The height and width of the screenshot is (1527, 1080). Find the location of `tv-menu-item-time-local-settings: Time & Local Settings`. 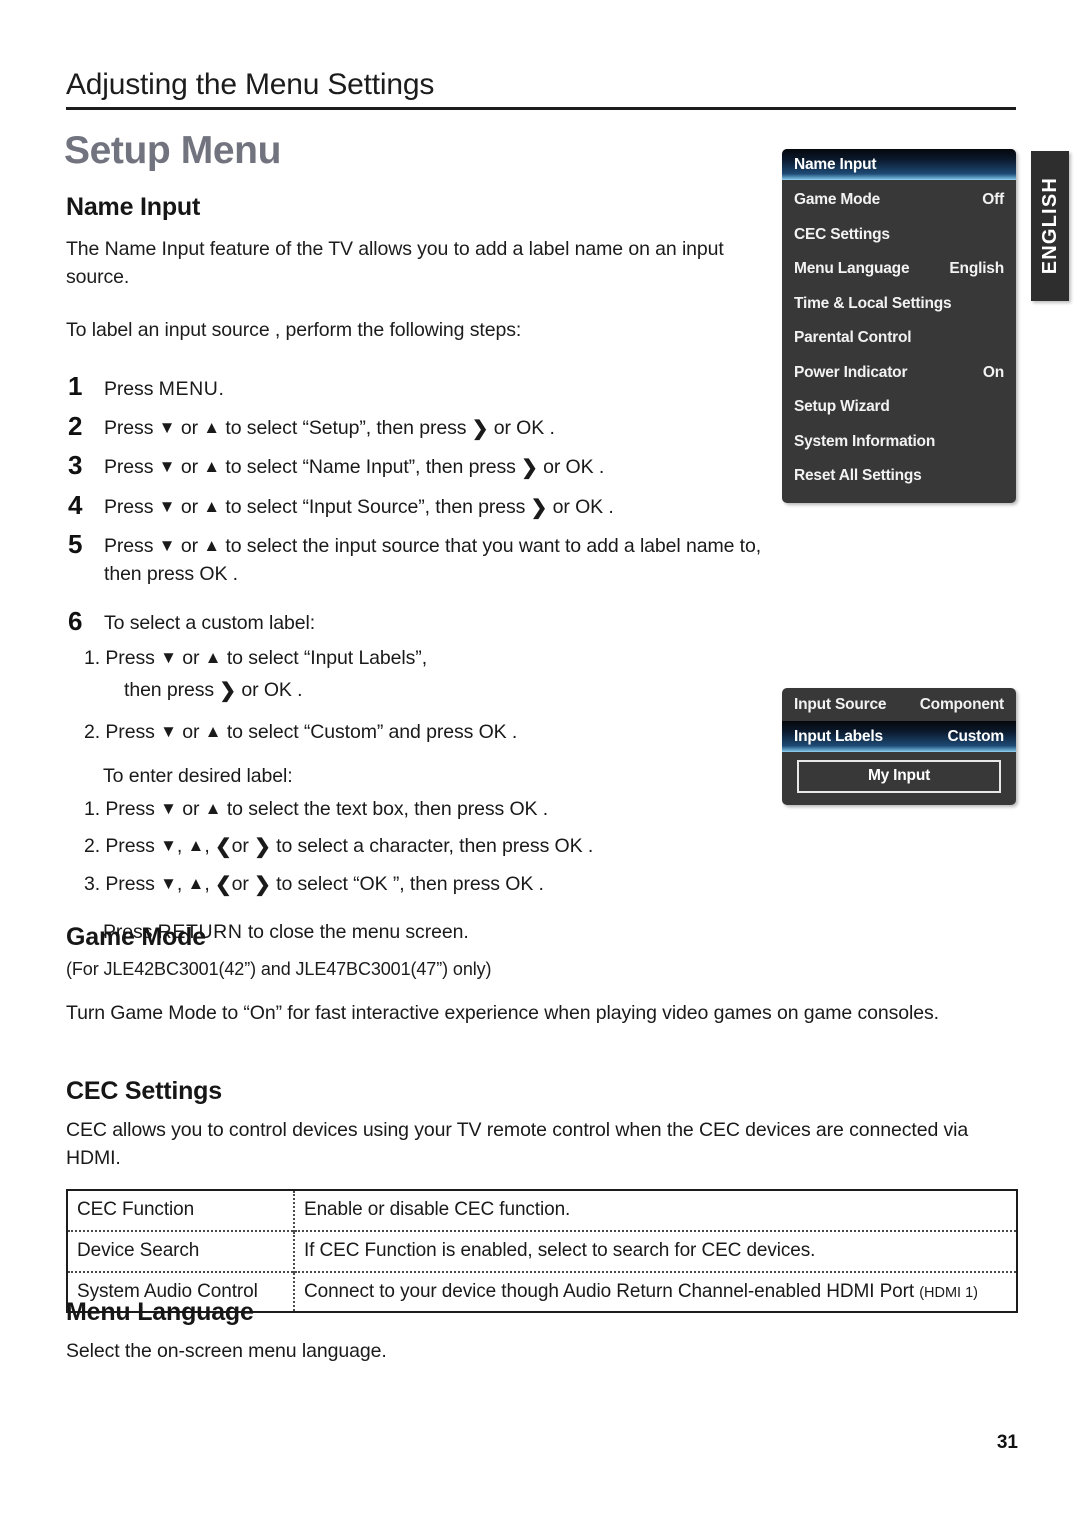

tv-menu-item-time-local-settings: Time & Local Settings is located at coordinates (899, 304).